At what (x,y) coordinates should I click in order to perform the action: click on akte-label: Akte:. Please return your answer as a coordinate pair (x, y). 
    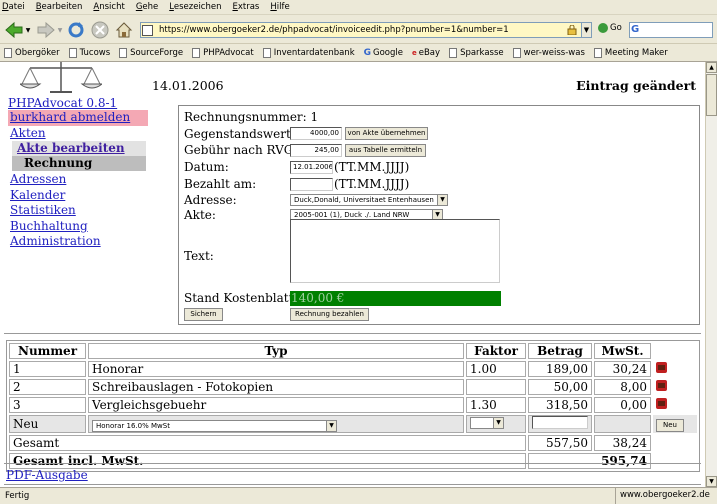
    Looking at the image, I should click on (200, 215).